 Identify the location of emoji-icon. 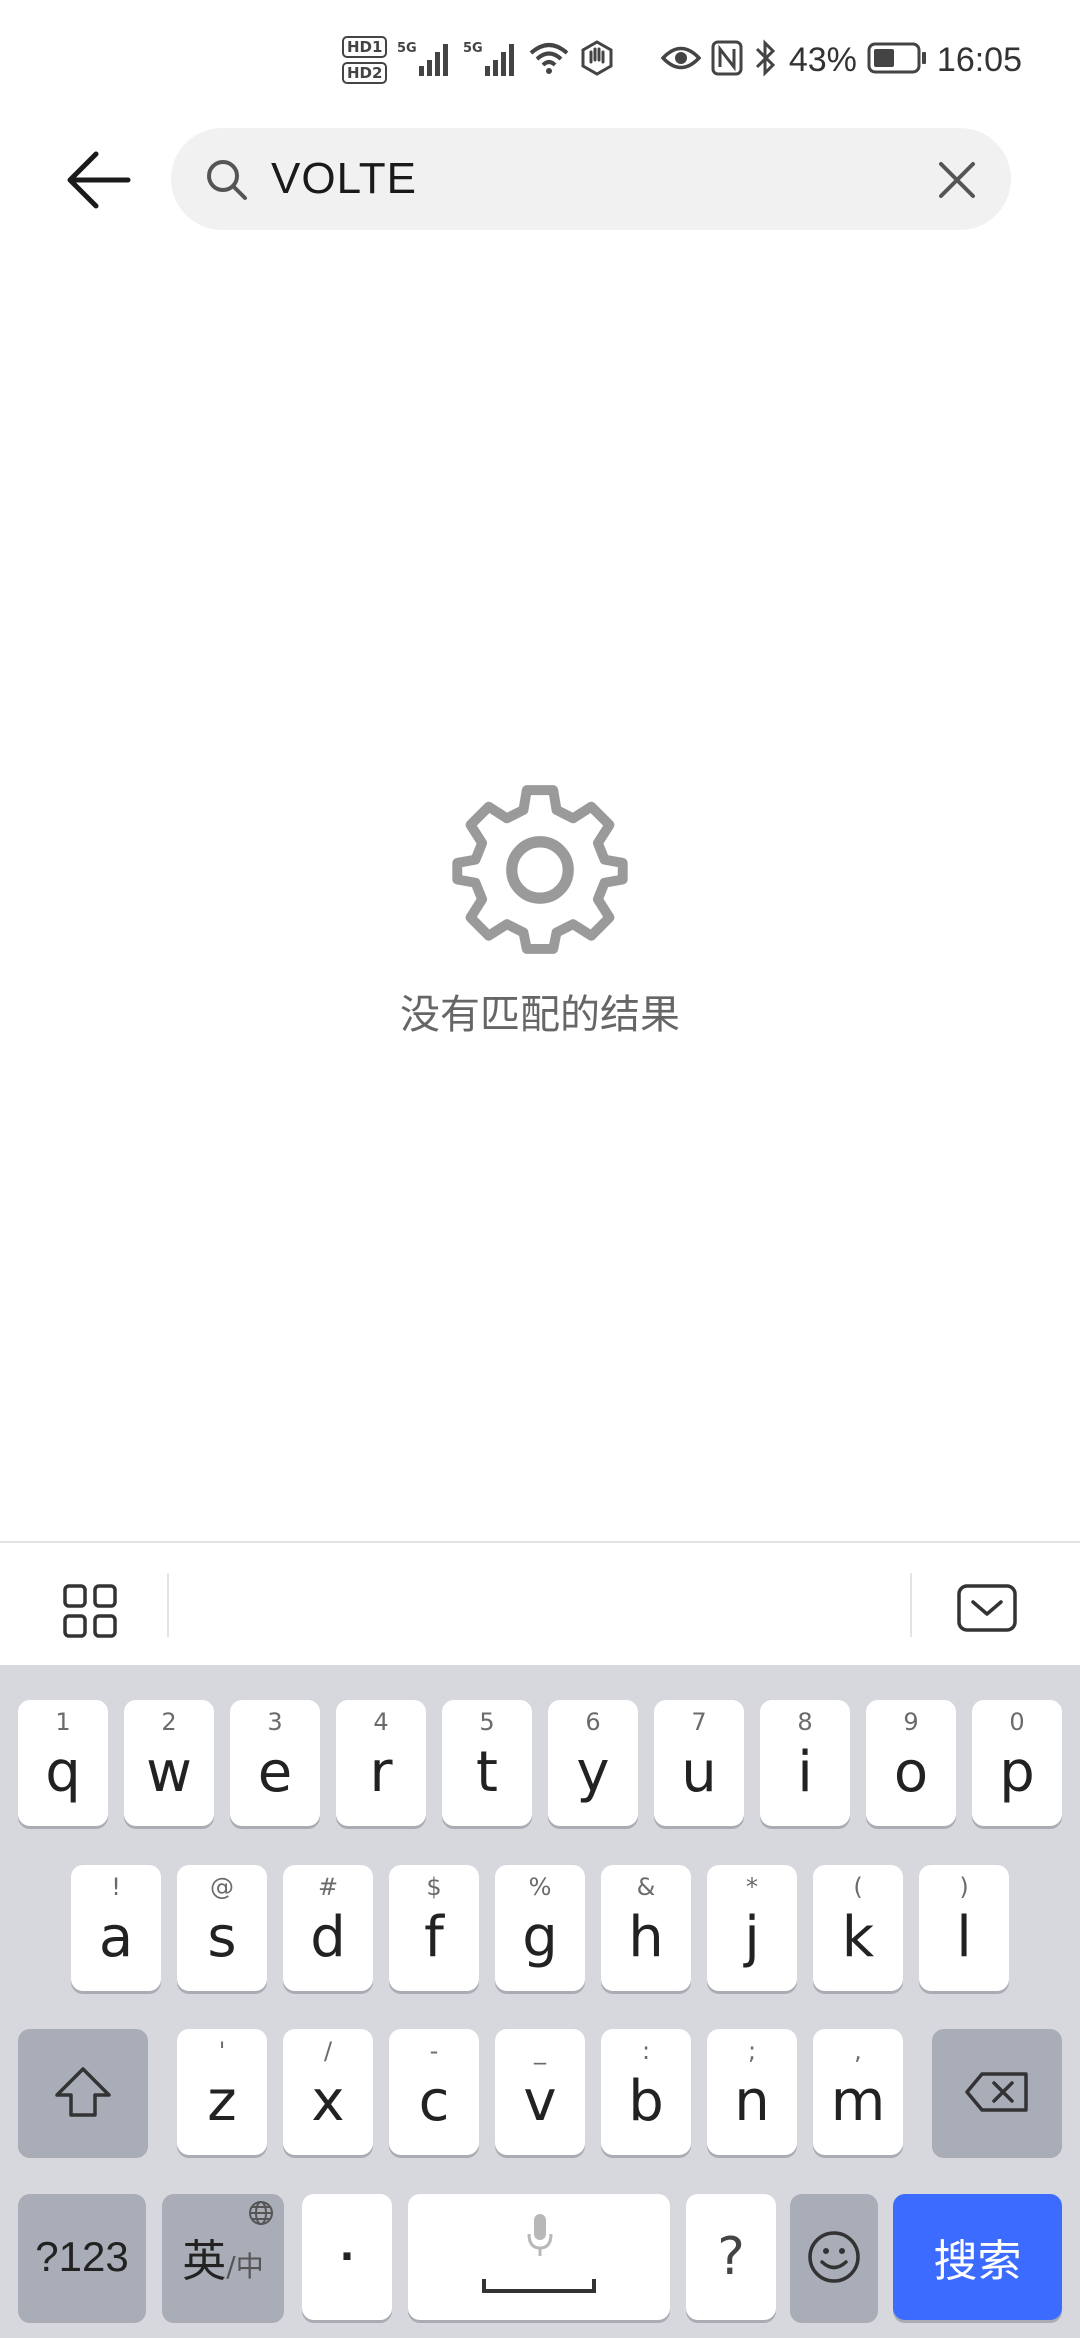
(834, 2257).